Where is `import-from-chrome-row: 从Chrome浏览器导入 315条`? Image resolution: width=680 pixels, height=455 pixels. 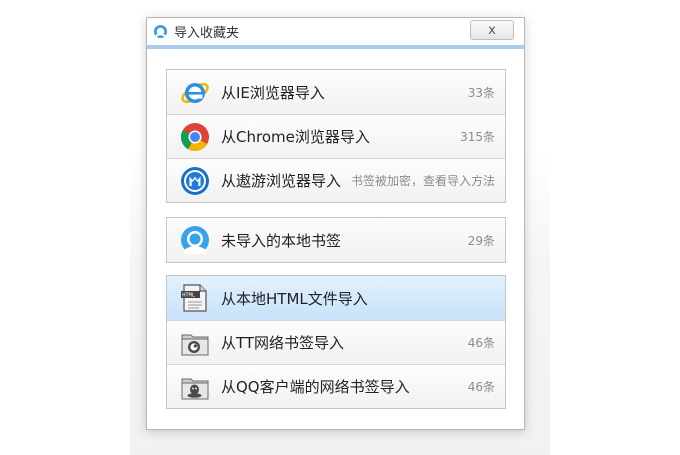
import-from-chrome-row: 从Chrome浏览器导入 315条 is located at coordinates (336, 136).